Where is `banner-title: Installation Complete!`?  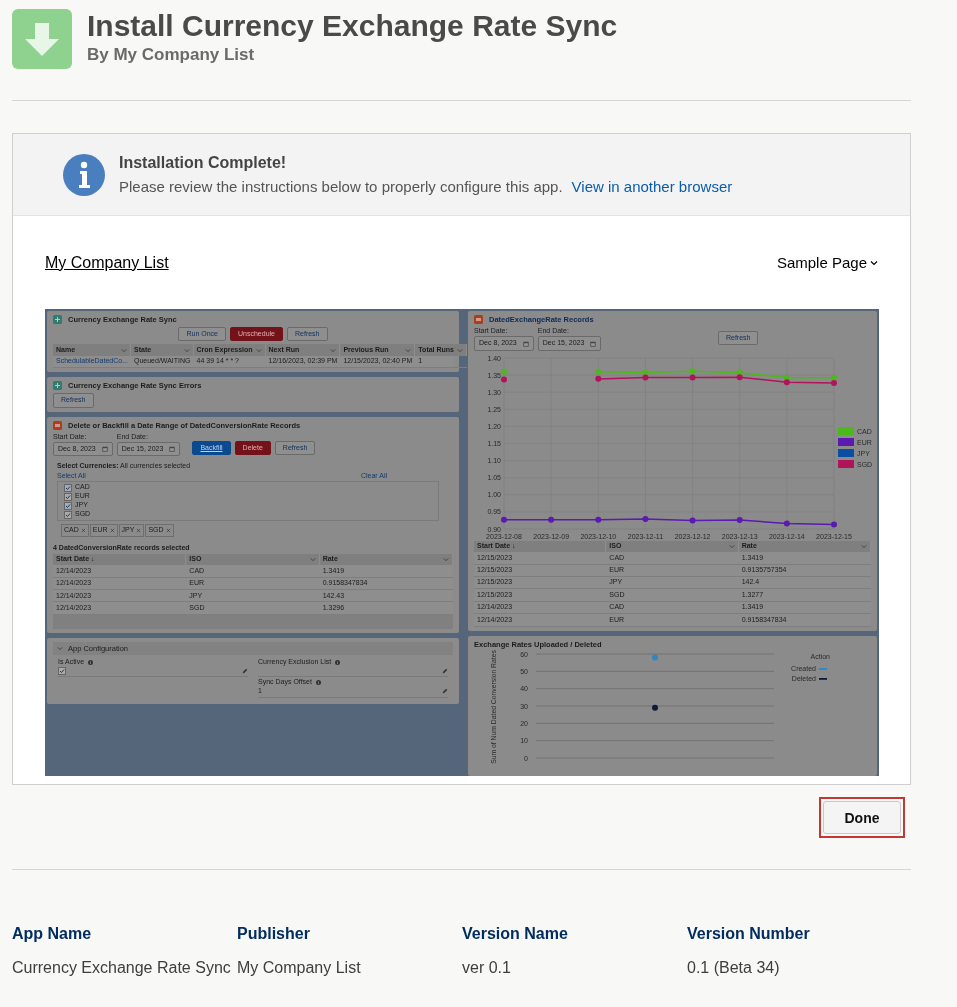 banner-title: Installation Complete! is located at coordinates (203, 163).